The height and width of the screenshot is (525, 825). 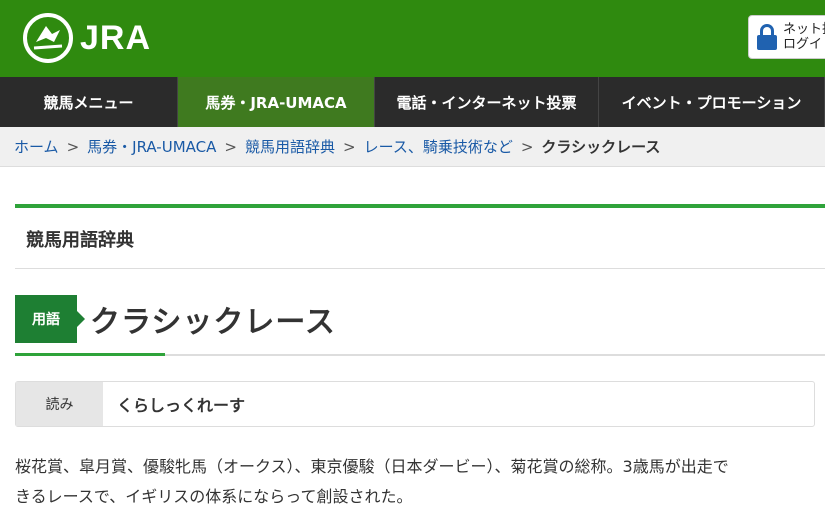 What do you see at coordinates (438, 146) in the screenshot?
I see `breadcrumb-category: レース、騎乗技術など` at bounding box center [438, 146].